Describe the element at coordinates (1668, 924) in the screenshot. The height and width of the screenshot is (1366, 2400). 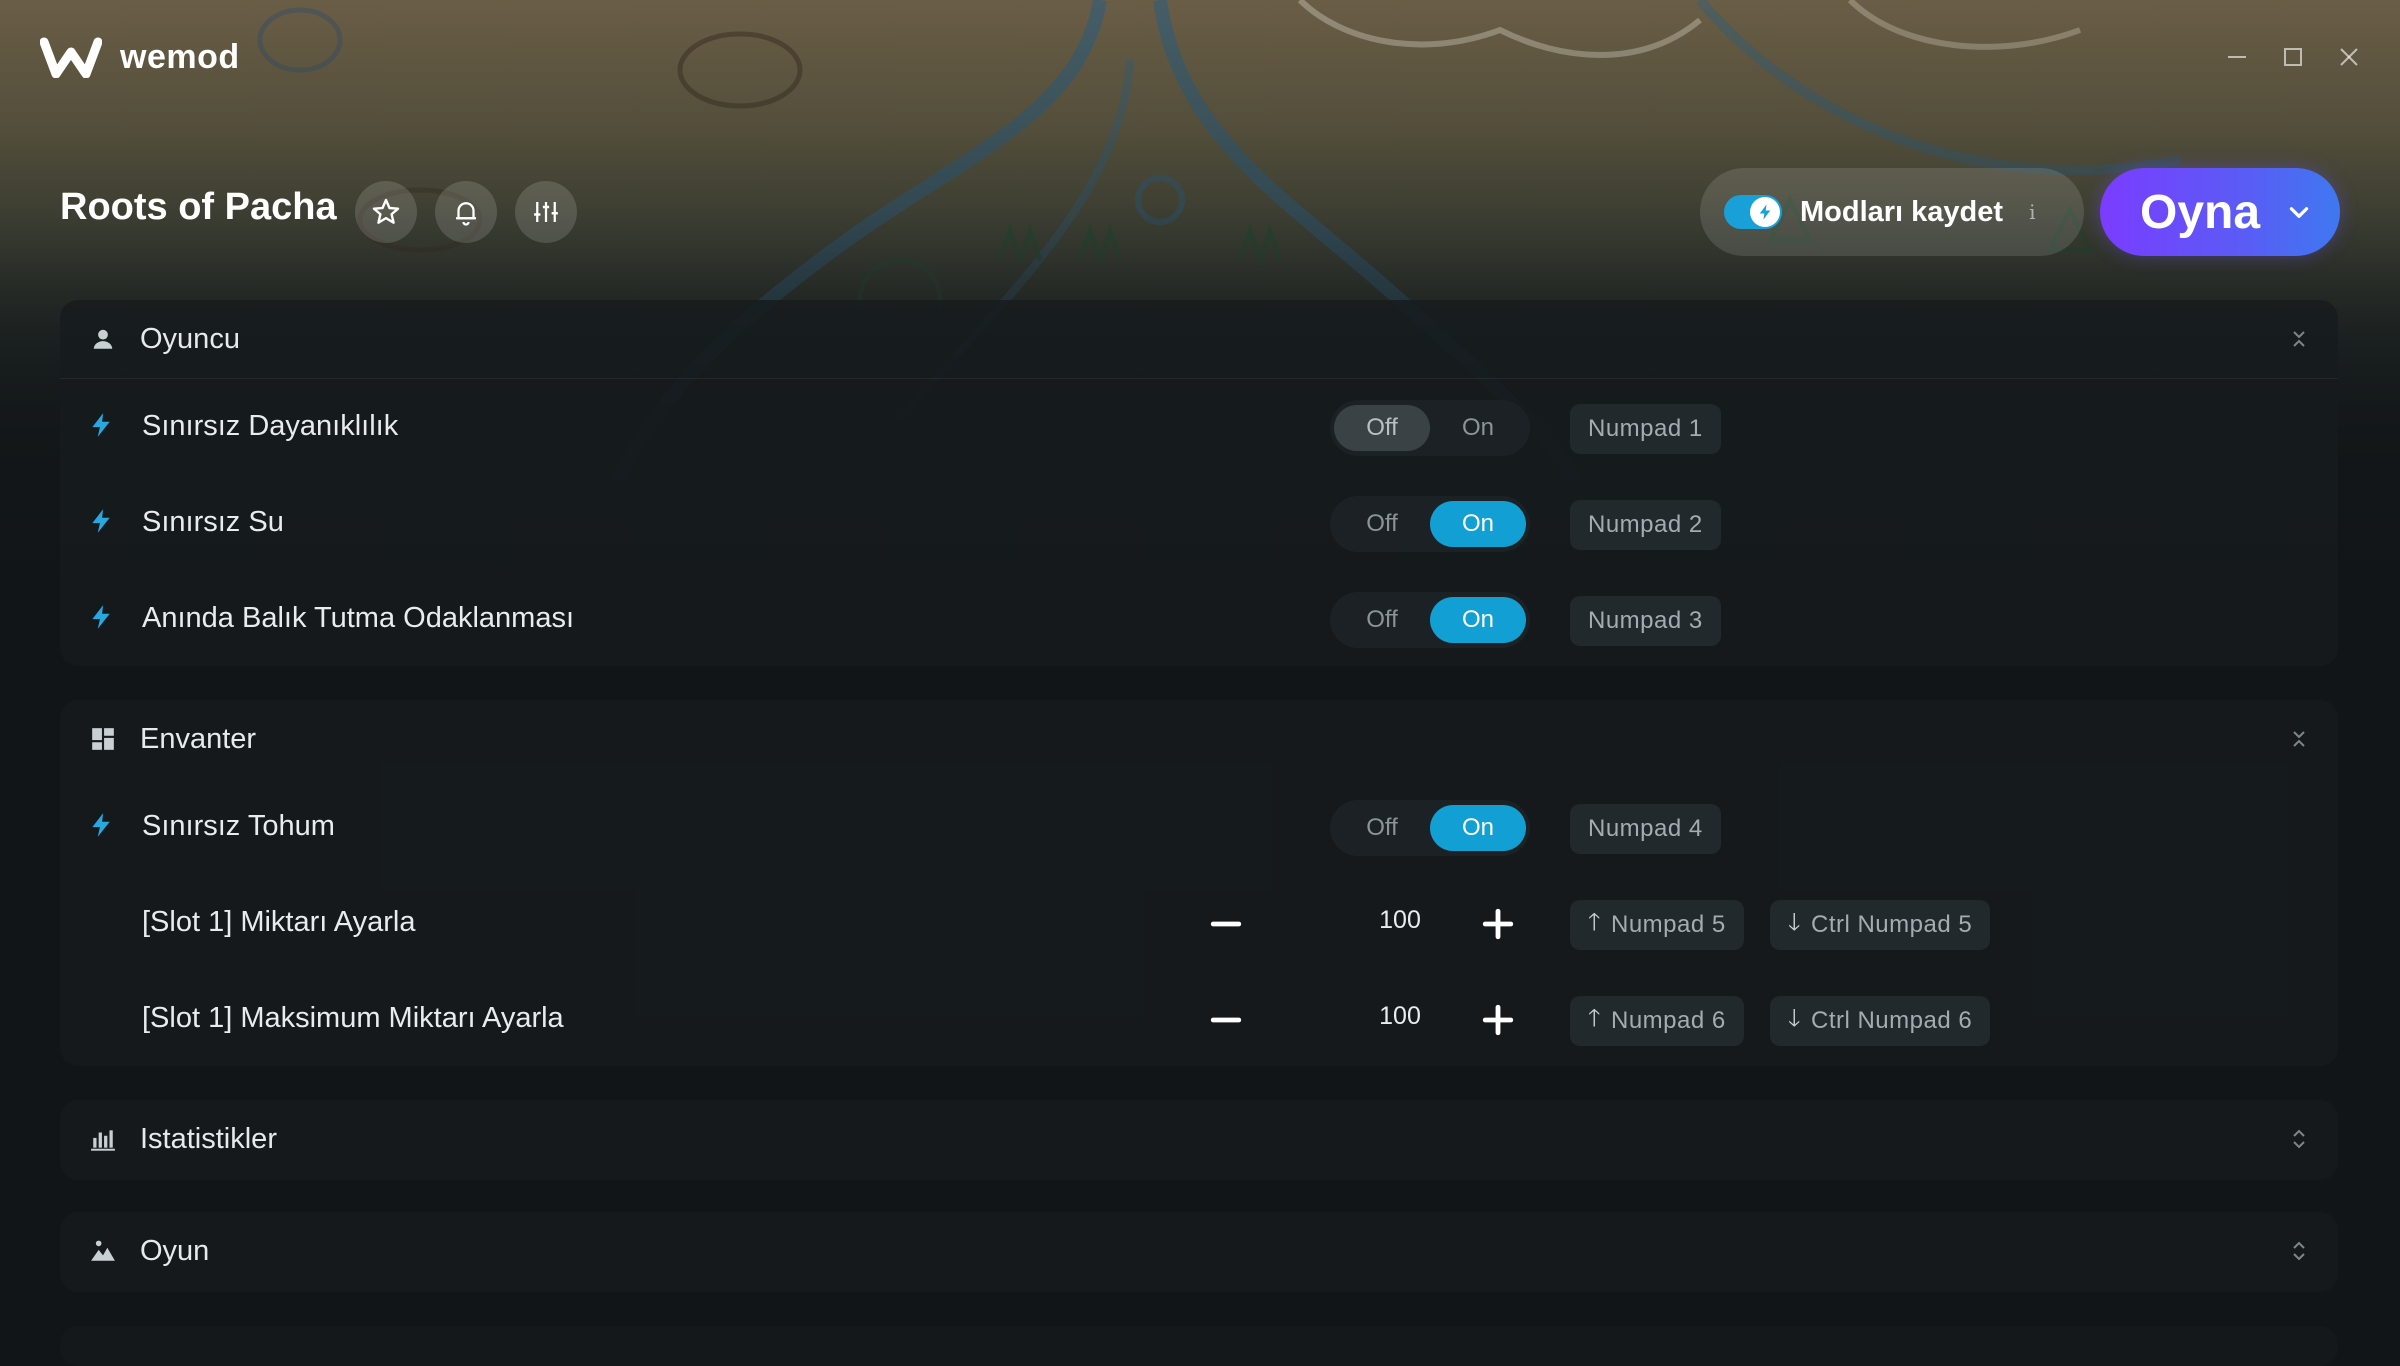
I see `hotkey-text: Numpad 5` at that location.